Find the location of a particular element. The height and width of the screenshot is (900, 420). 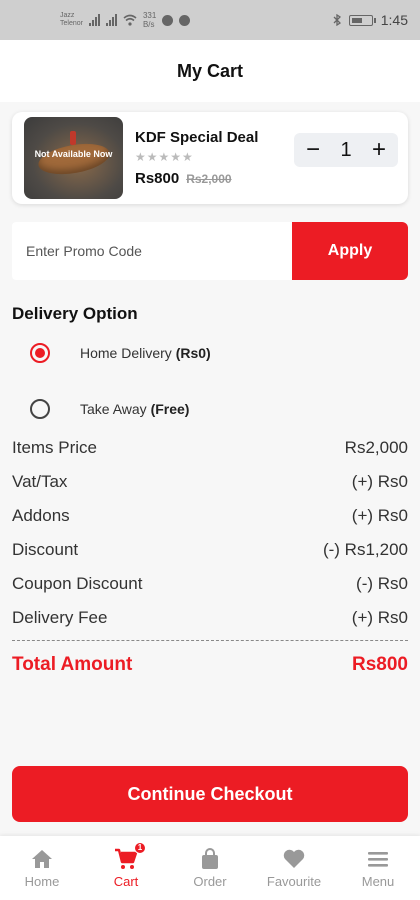

radio-home-delivery is located at coordinates (40, 353).